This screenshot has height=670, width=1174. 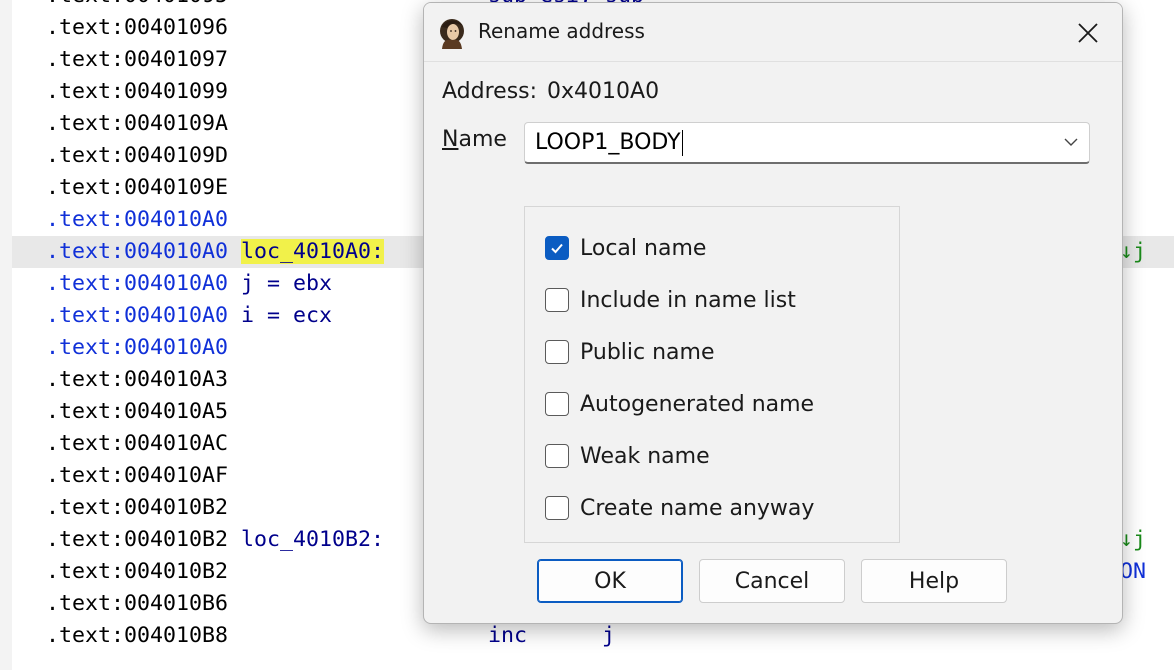 What do you see at coordinates (452, 33) in the screenshot?
I see `app-portrait-icon` at bounding box center [452, 33].